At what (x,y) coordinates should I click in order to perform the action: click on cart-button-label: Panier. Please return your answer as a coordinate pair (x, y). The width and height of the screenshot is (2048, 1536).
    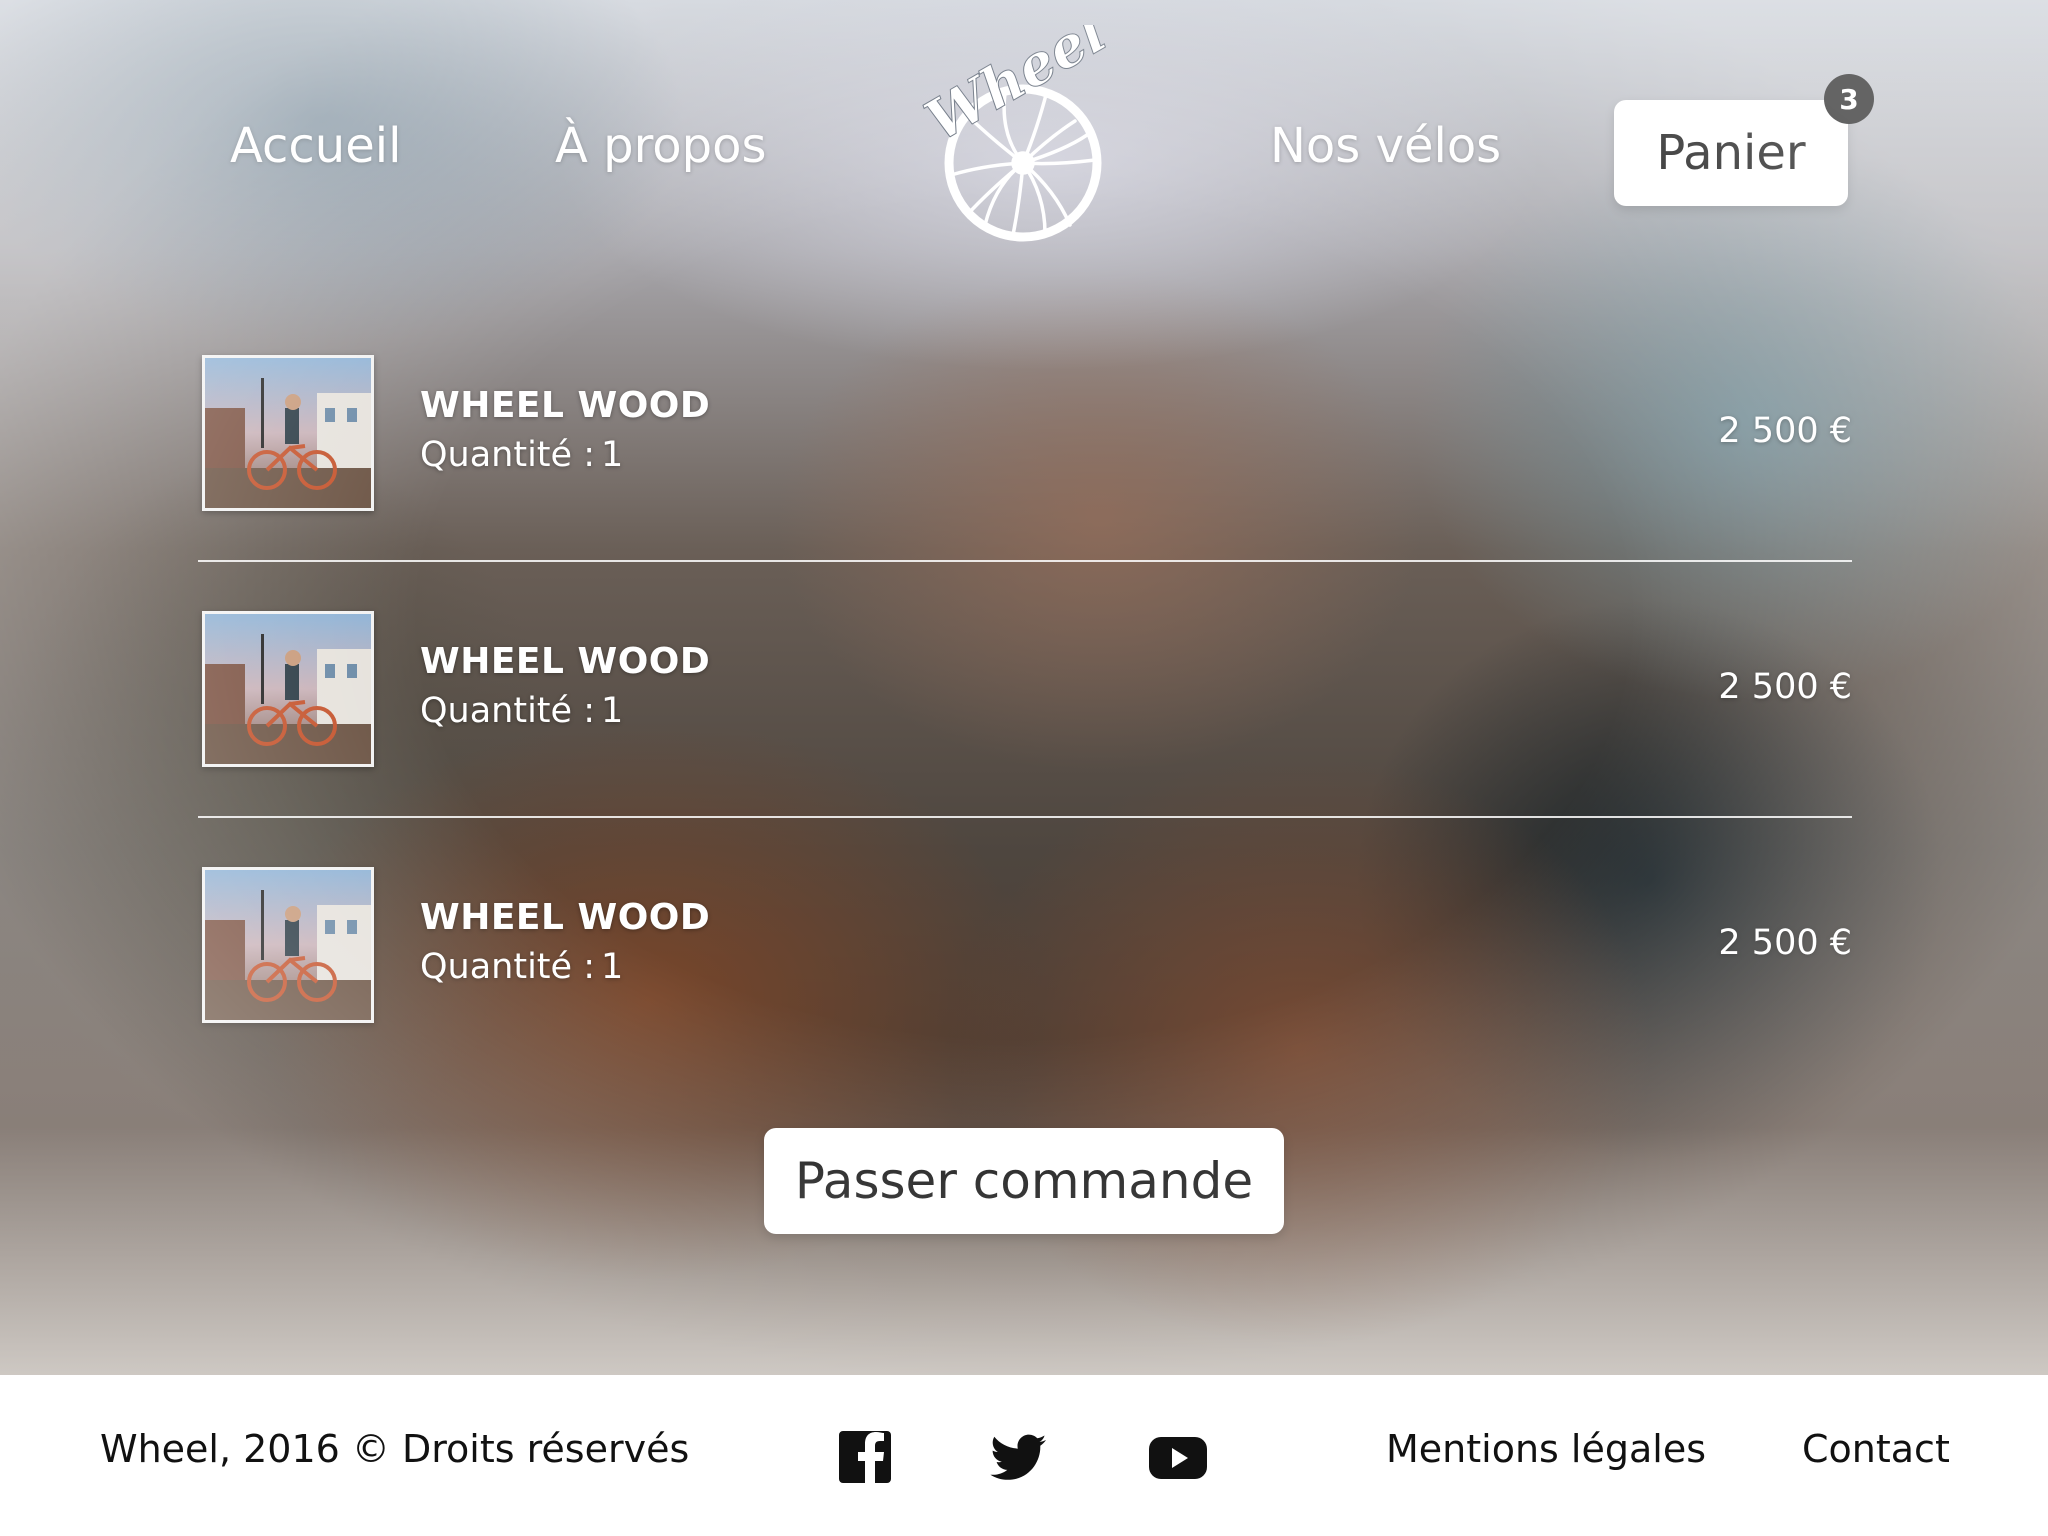
    Looking at the image, I should click on (1731, 153).